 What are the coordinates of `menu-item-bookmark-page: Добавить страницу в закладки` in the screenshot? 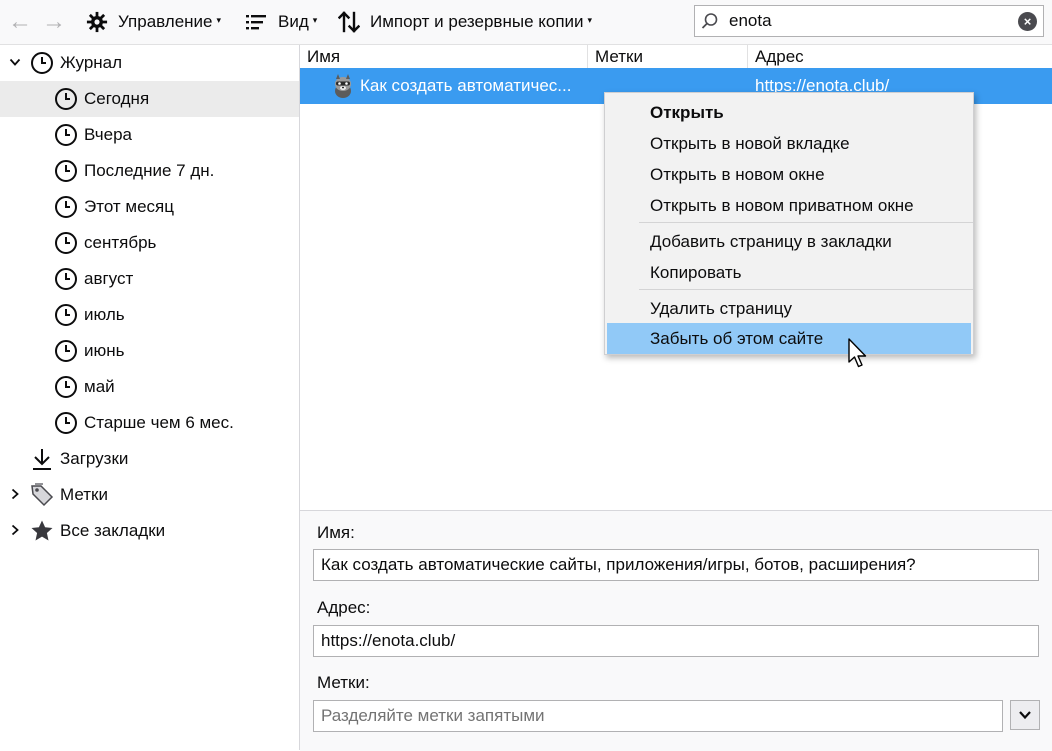 It's located at (789, 241).